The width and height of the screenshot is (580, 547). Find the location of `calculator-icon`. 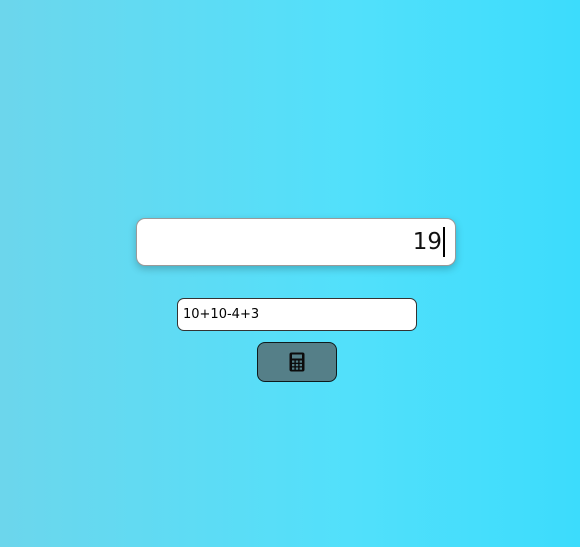

calculator-icon is located at coordinates (297, 362).